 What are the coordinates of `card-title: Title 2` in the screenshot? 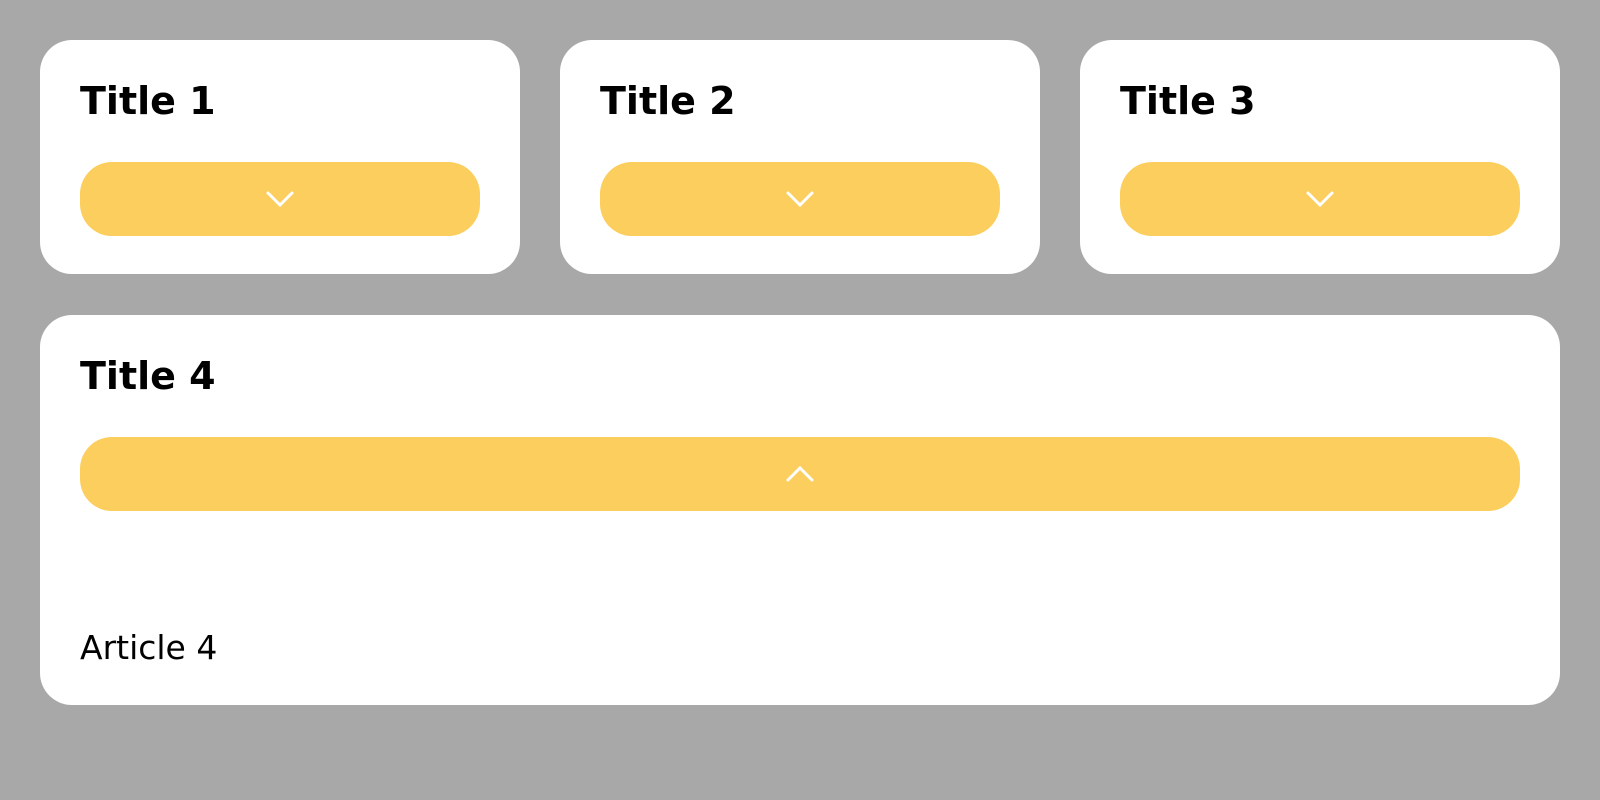 It's located at (668, 101).